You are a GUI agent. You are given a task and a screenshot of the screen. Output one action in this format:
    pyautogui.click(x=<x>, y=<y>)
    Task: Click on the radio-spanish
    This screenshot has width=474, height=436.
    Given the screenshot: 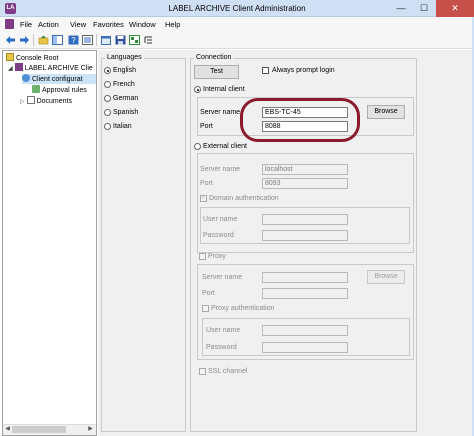 What is the action you would take?
    pyautogui.click(x=107, y=112)
    